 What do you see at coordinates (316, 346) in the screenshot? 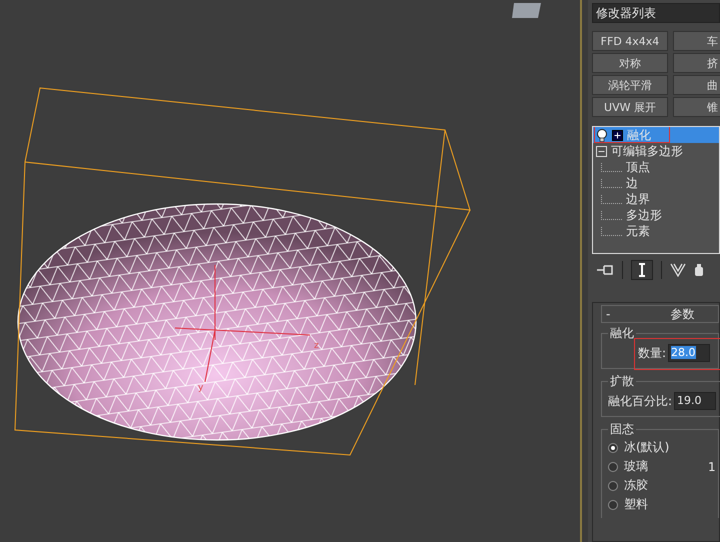
I see `axis-label: z` at bounding box center [316, 346].